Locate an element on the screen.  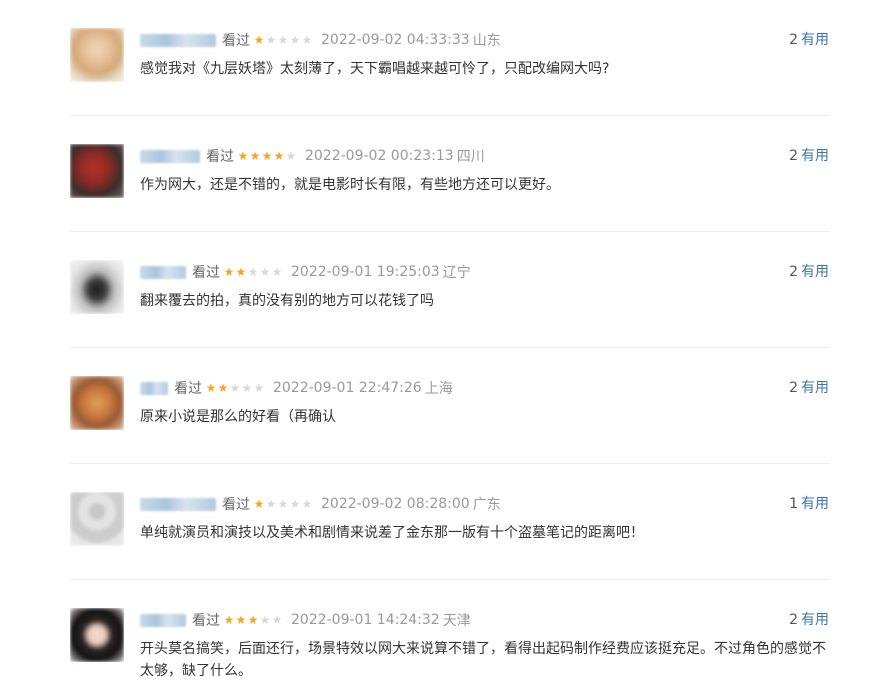
review-date: 2022-09-01 22:47:26 is located at coordinates (347, 388).